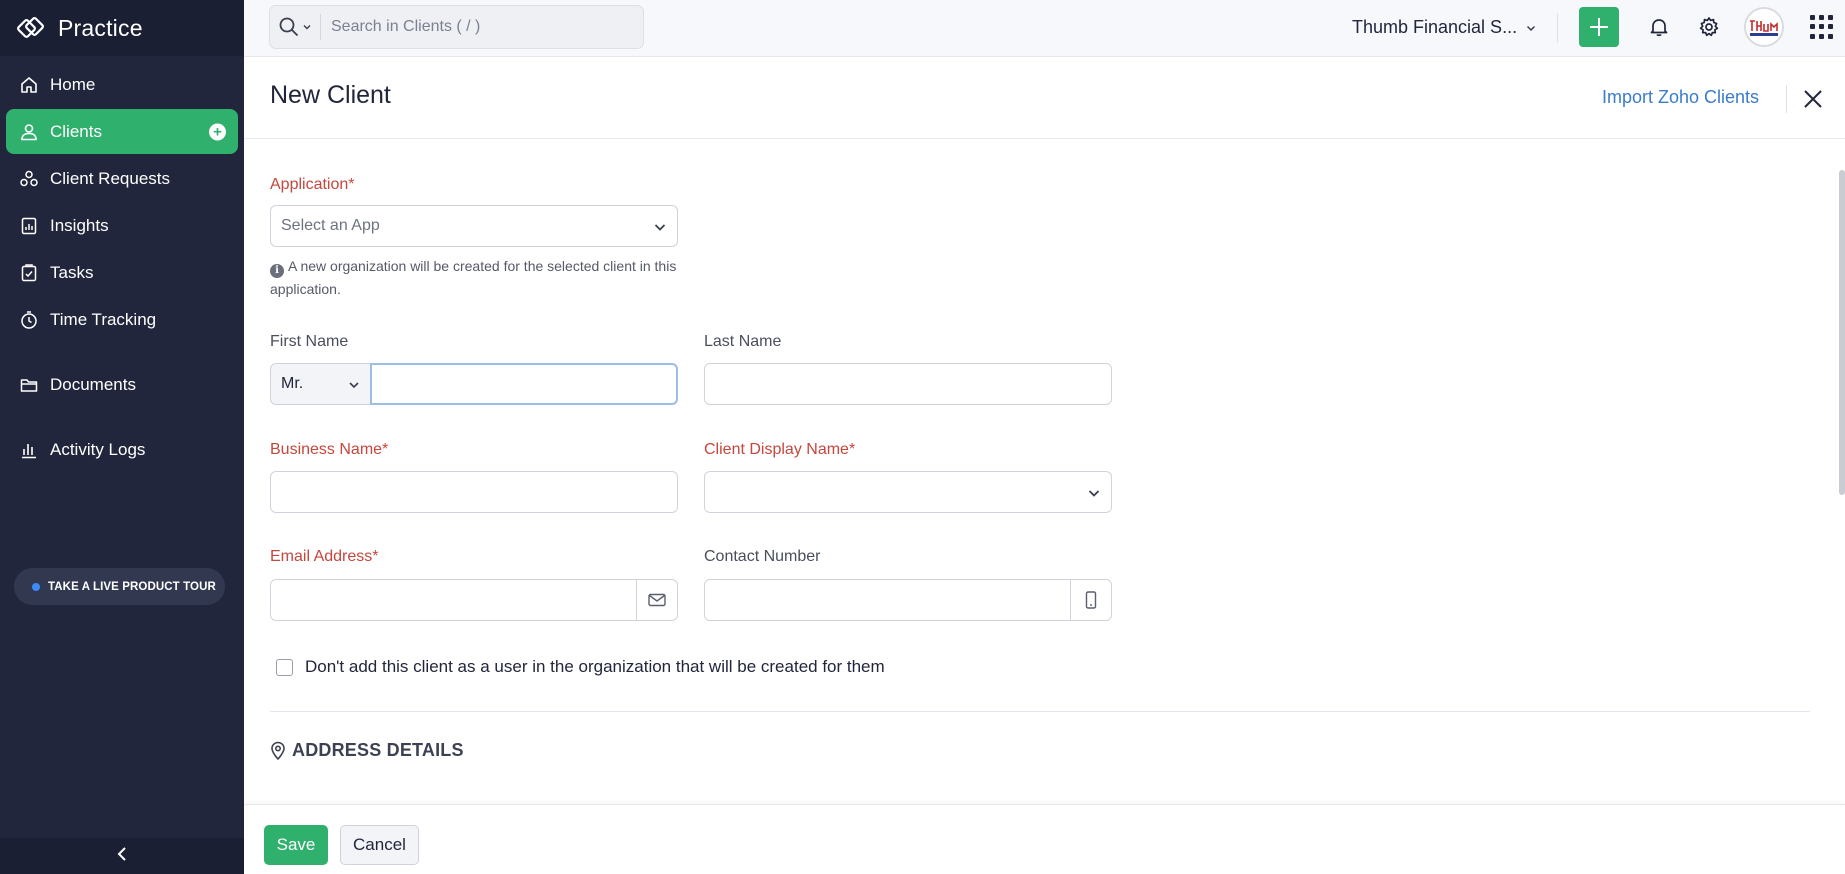 This screenshot has height=874, width=1845. I want to click on business-name-label: Business Name*, so click(329, 449).